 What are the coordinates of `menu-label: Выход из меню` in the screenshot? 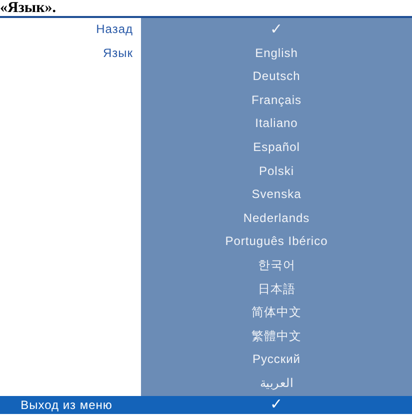 It's located at (66, 405).